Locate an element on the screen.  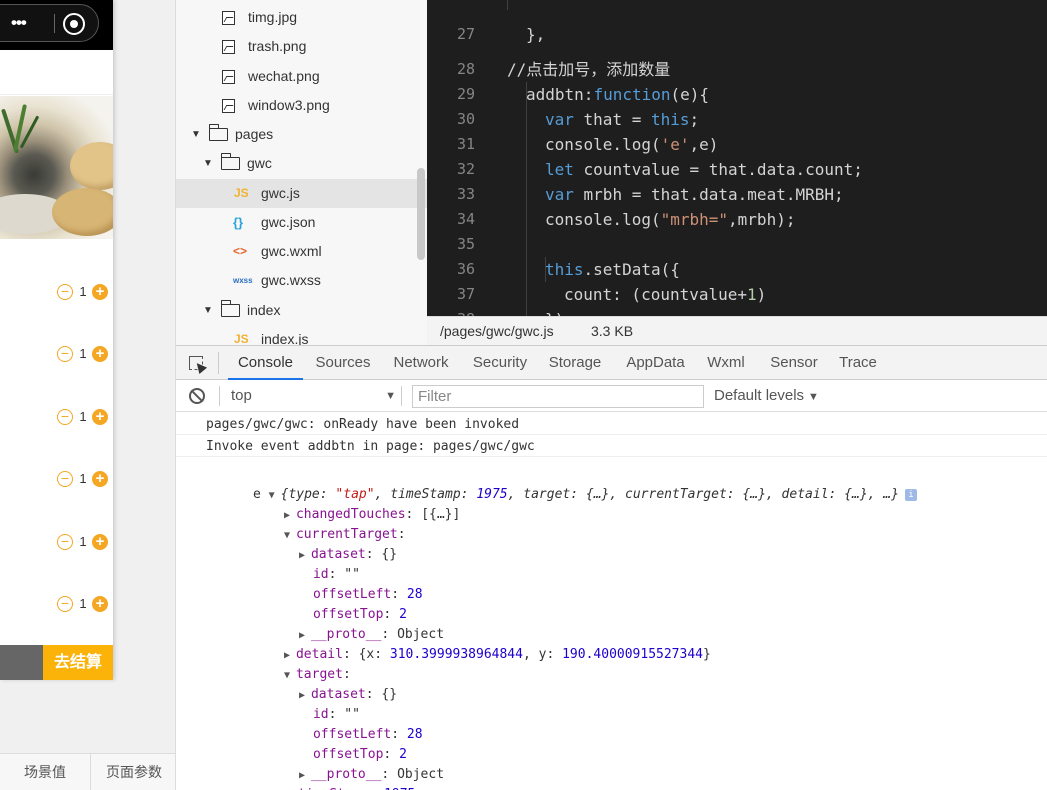
page-params-tab: 页面参数 is located at coordinates (133, 772).